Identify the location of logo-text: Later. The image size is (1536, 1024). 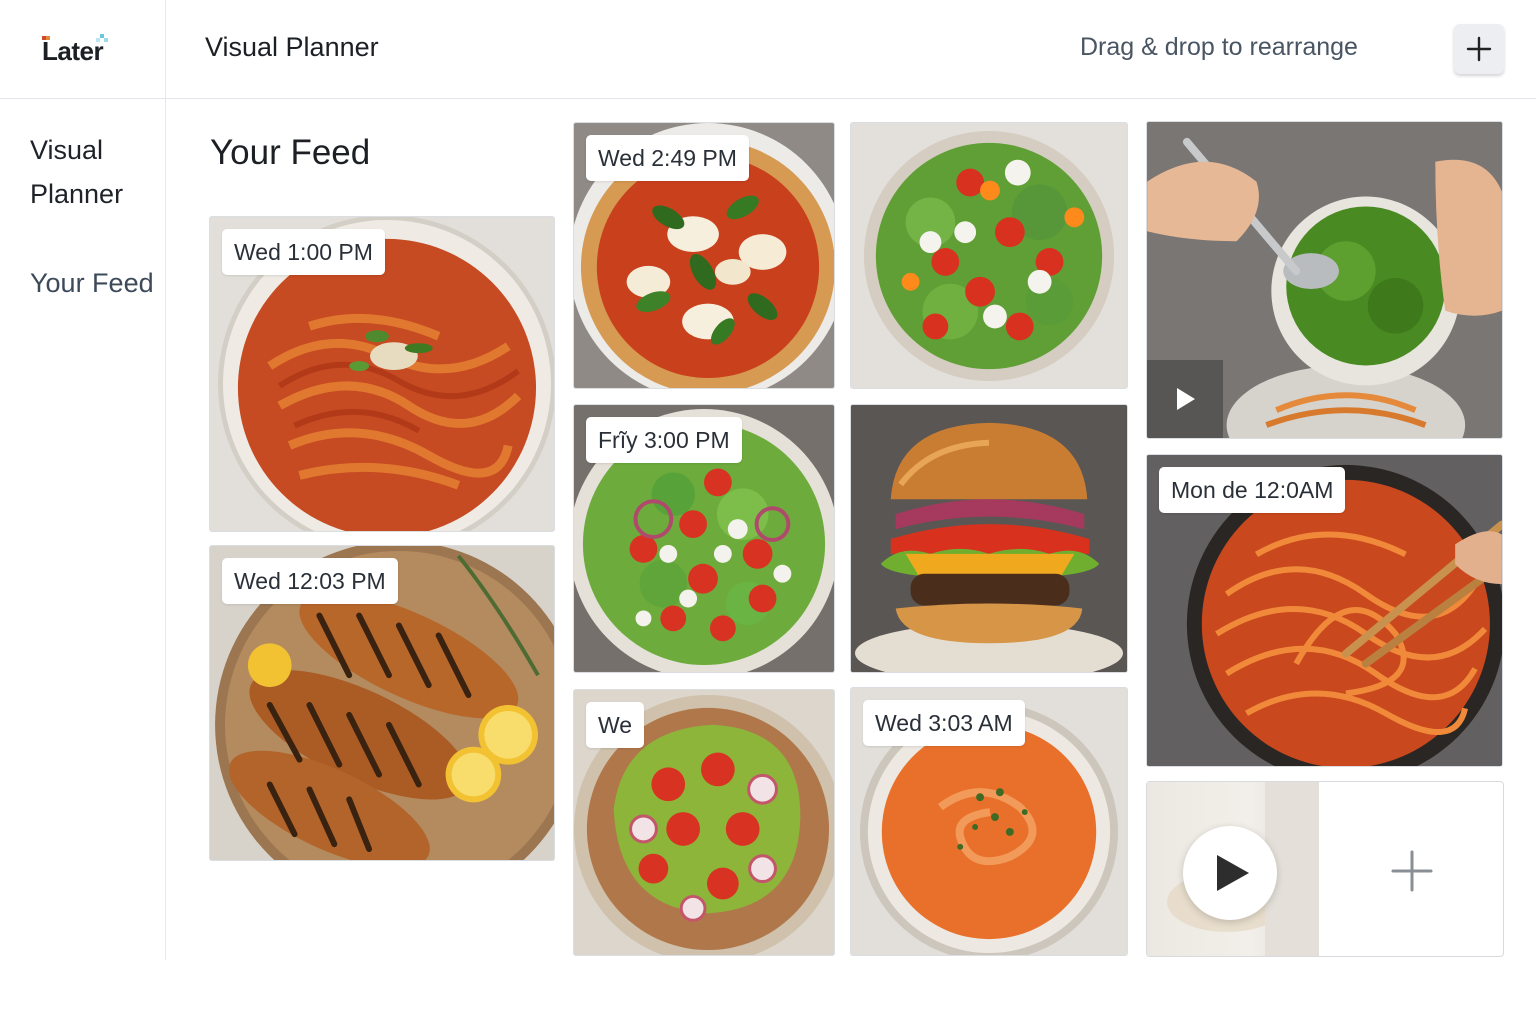
(73, 51).